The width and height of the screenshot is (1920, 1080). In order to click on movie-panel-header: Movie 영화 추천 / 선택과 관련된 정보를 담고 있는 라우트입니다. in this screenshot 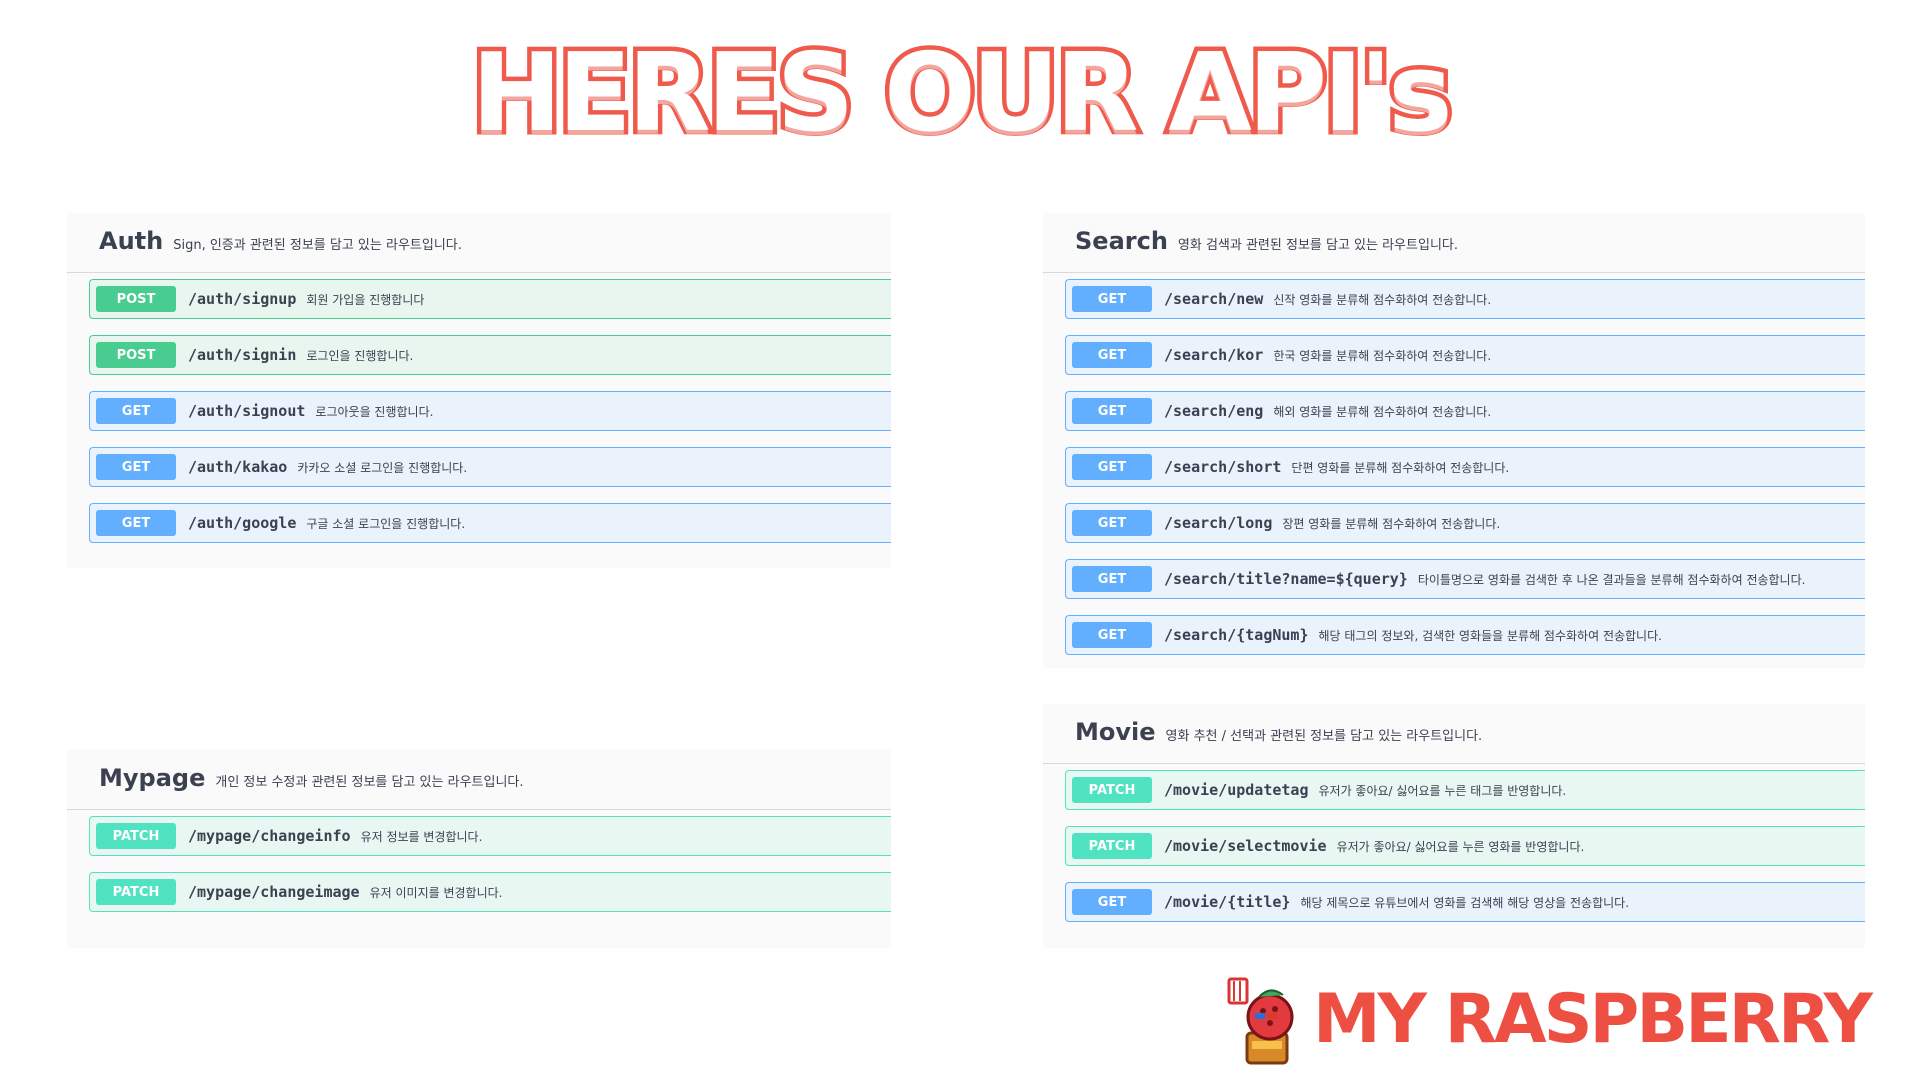, I will do `click(1454, 734)`.